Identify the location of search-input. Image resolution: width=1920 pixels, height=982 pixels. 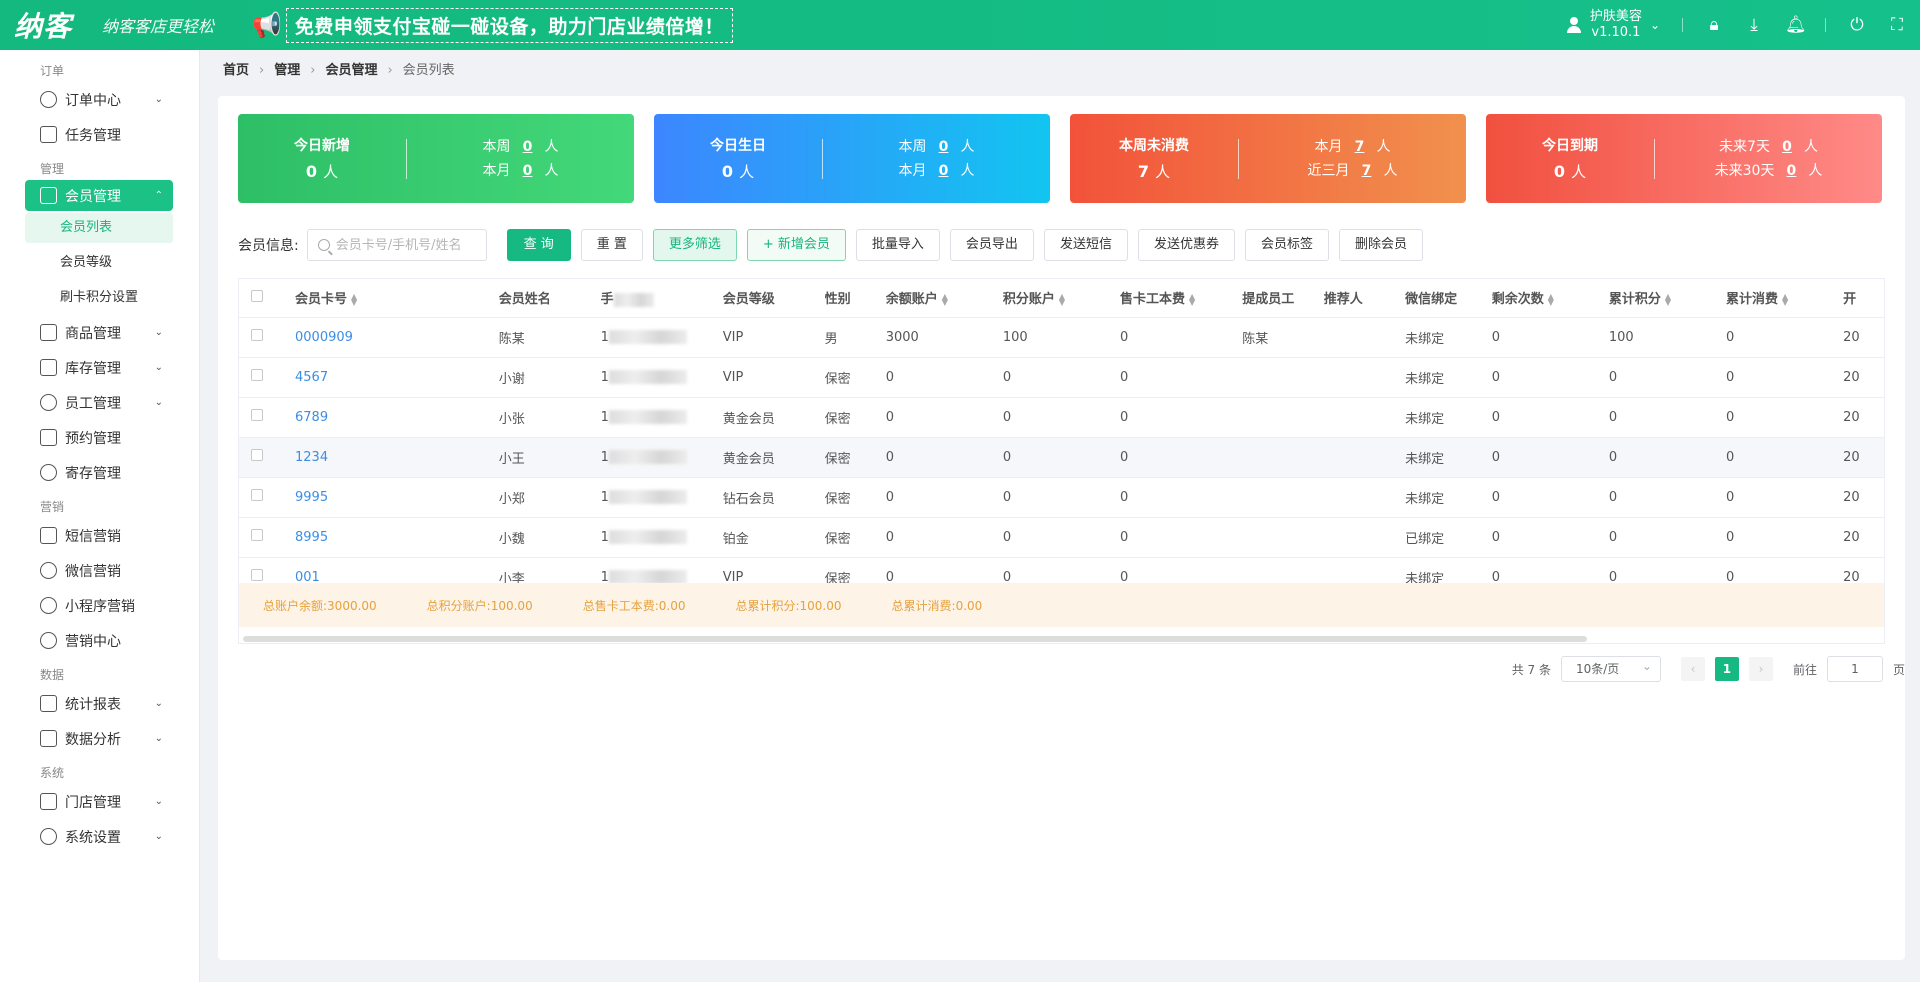
(405, 245).